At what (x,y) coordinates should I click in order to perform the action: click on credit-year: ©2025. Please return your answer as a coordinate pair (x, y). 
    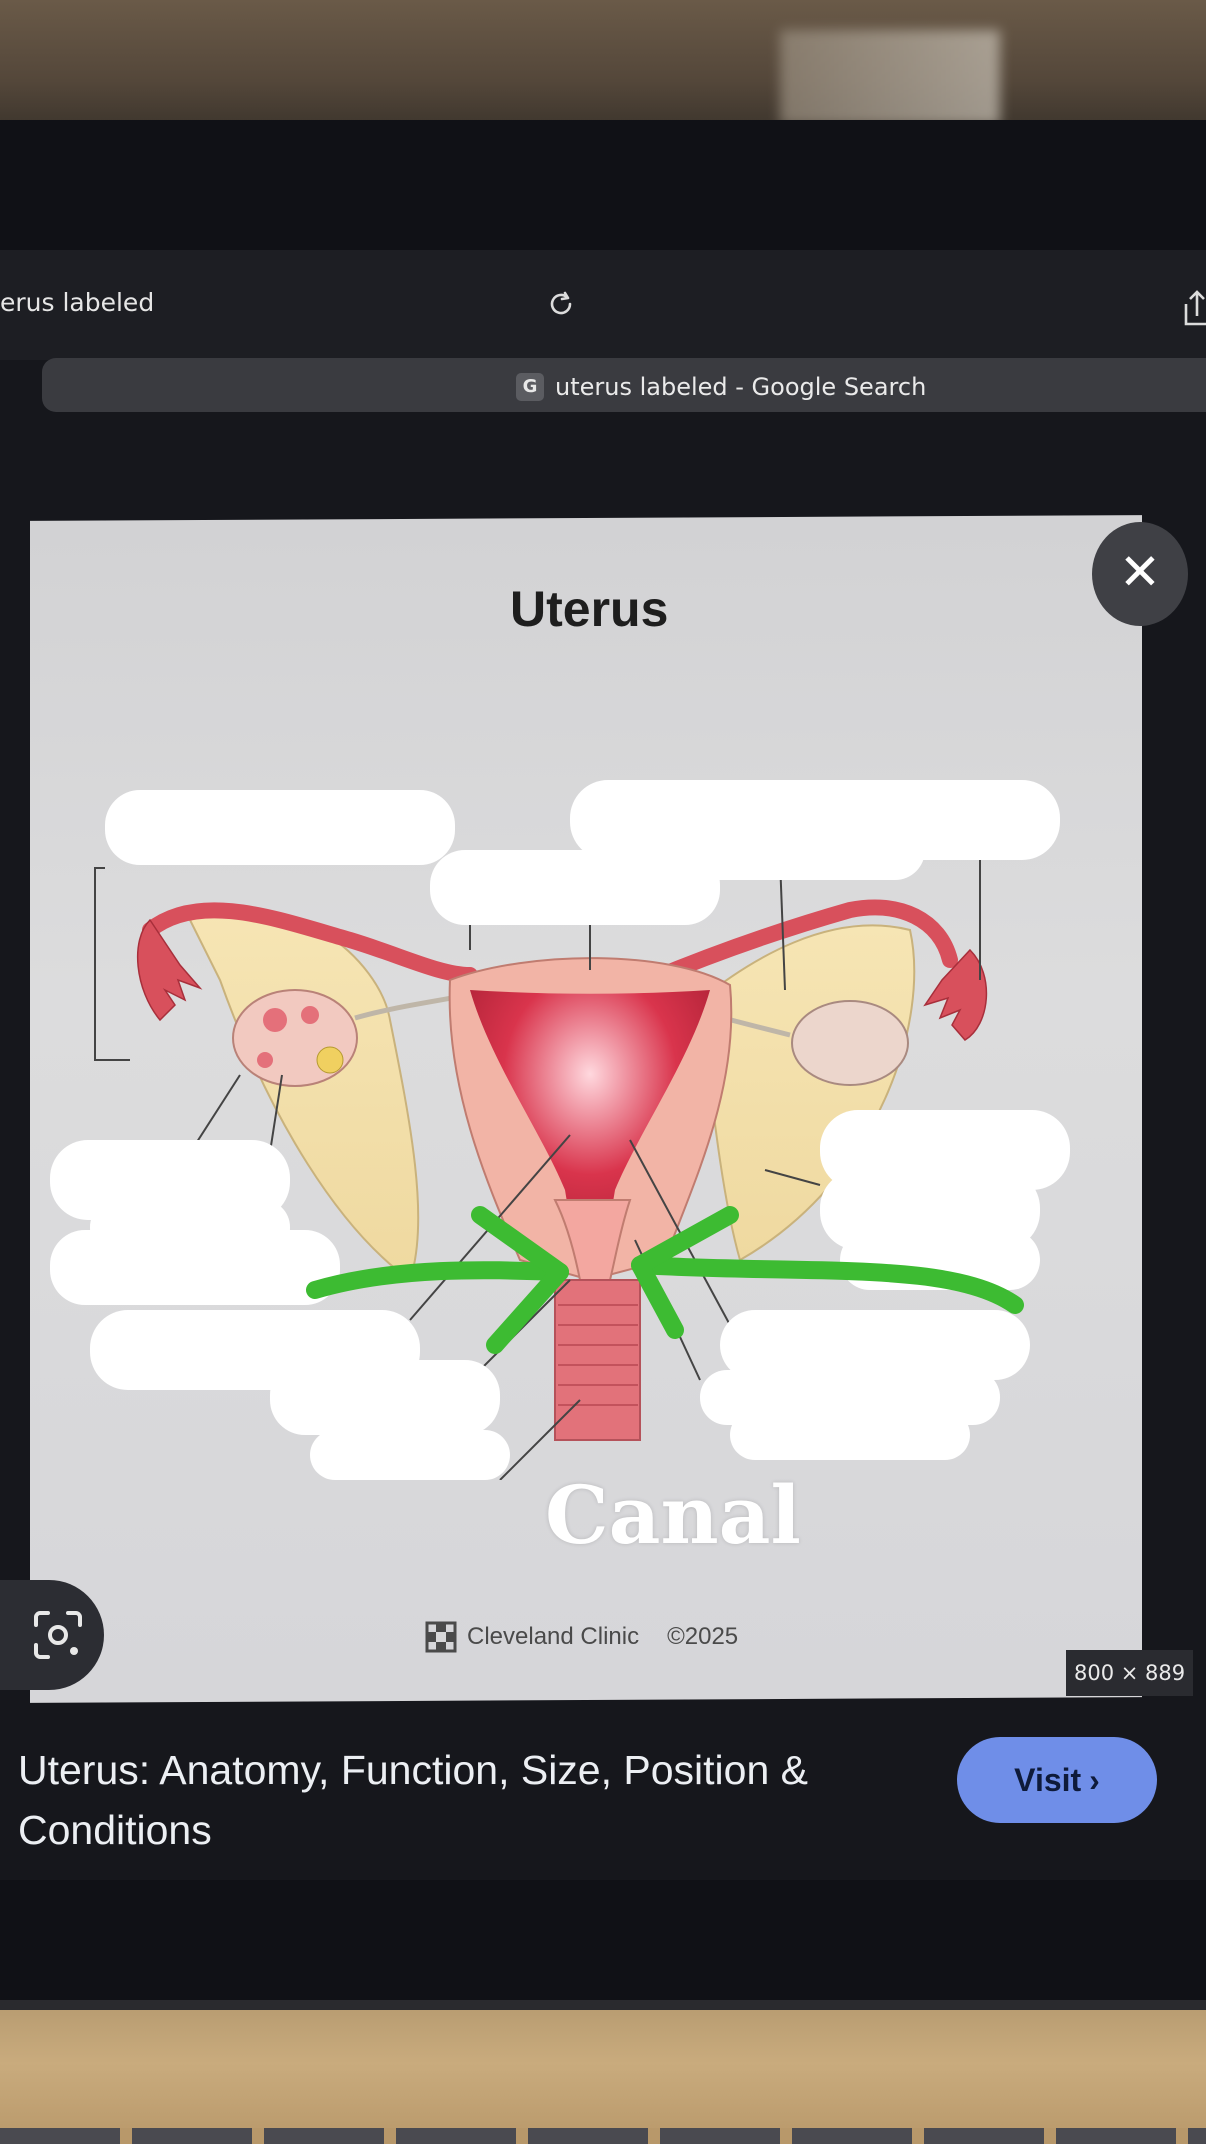
    Looking at the image, I should click on (703, 1636).